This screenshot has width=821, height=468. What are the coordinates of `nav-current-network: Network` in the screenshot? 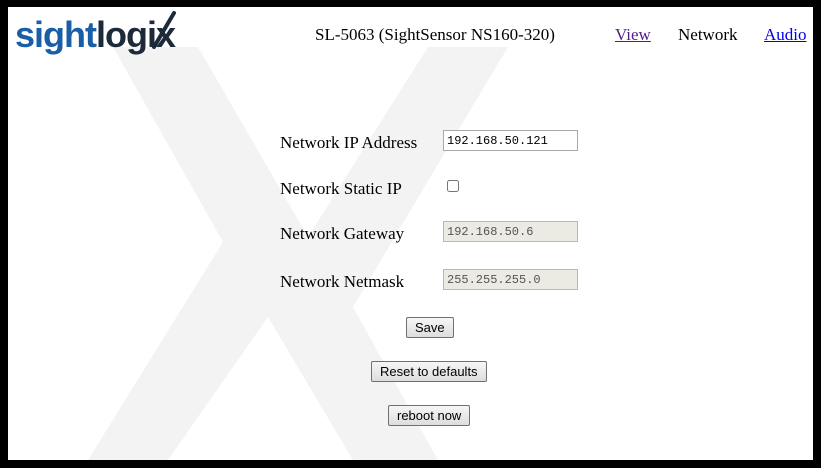 It's located at (708, 34).